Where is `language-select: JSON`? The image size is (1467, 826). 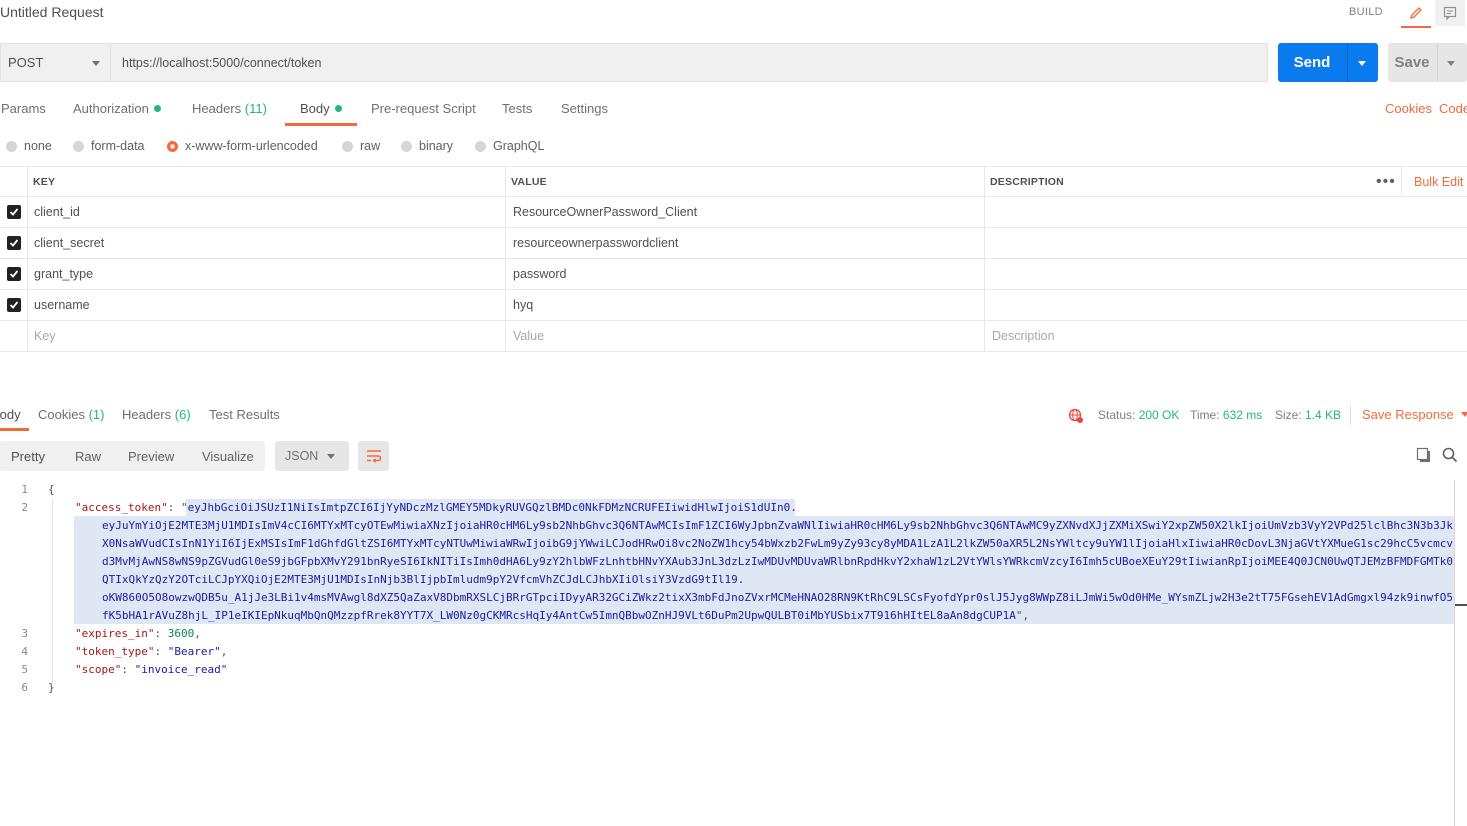
language-select: JSON is located at coordinates (312, 456).